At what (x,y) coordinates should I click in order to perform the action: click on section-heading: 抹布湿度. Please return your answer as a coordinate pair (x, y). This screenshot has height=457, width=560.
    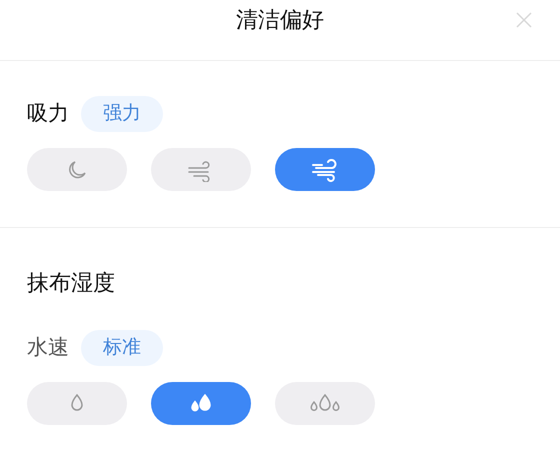
    Looking at the image, I should click on (71, 283).